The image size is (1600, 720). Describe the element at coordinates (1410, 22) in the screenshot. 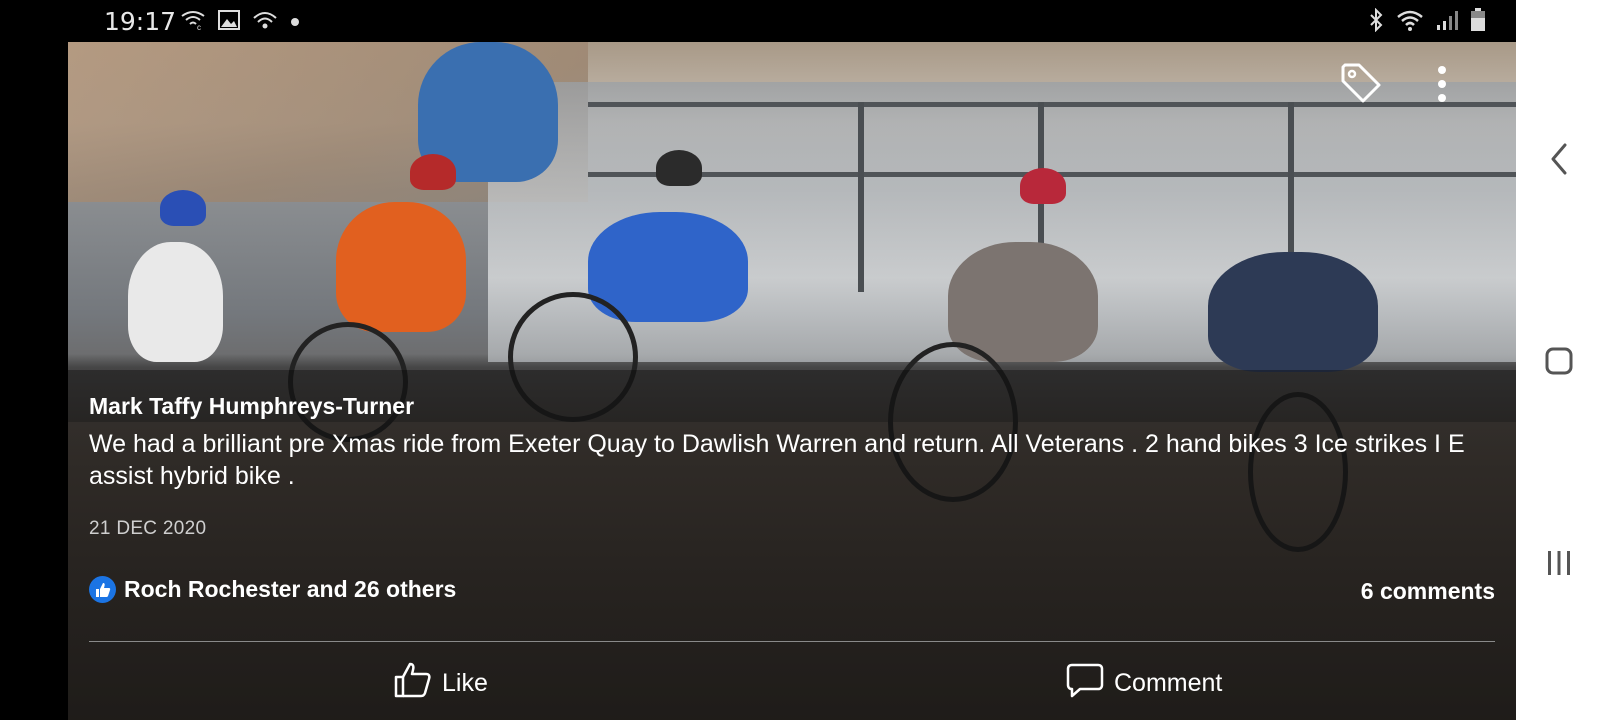

I see `wifi-icon` at that location.